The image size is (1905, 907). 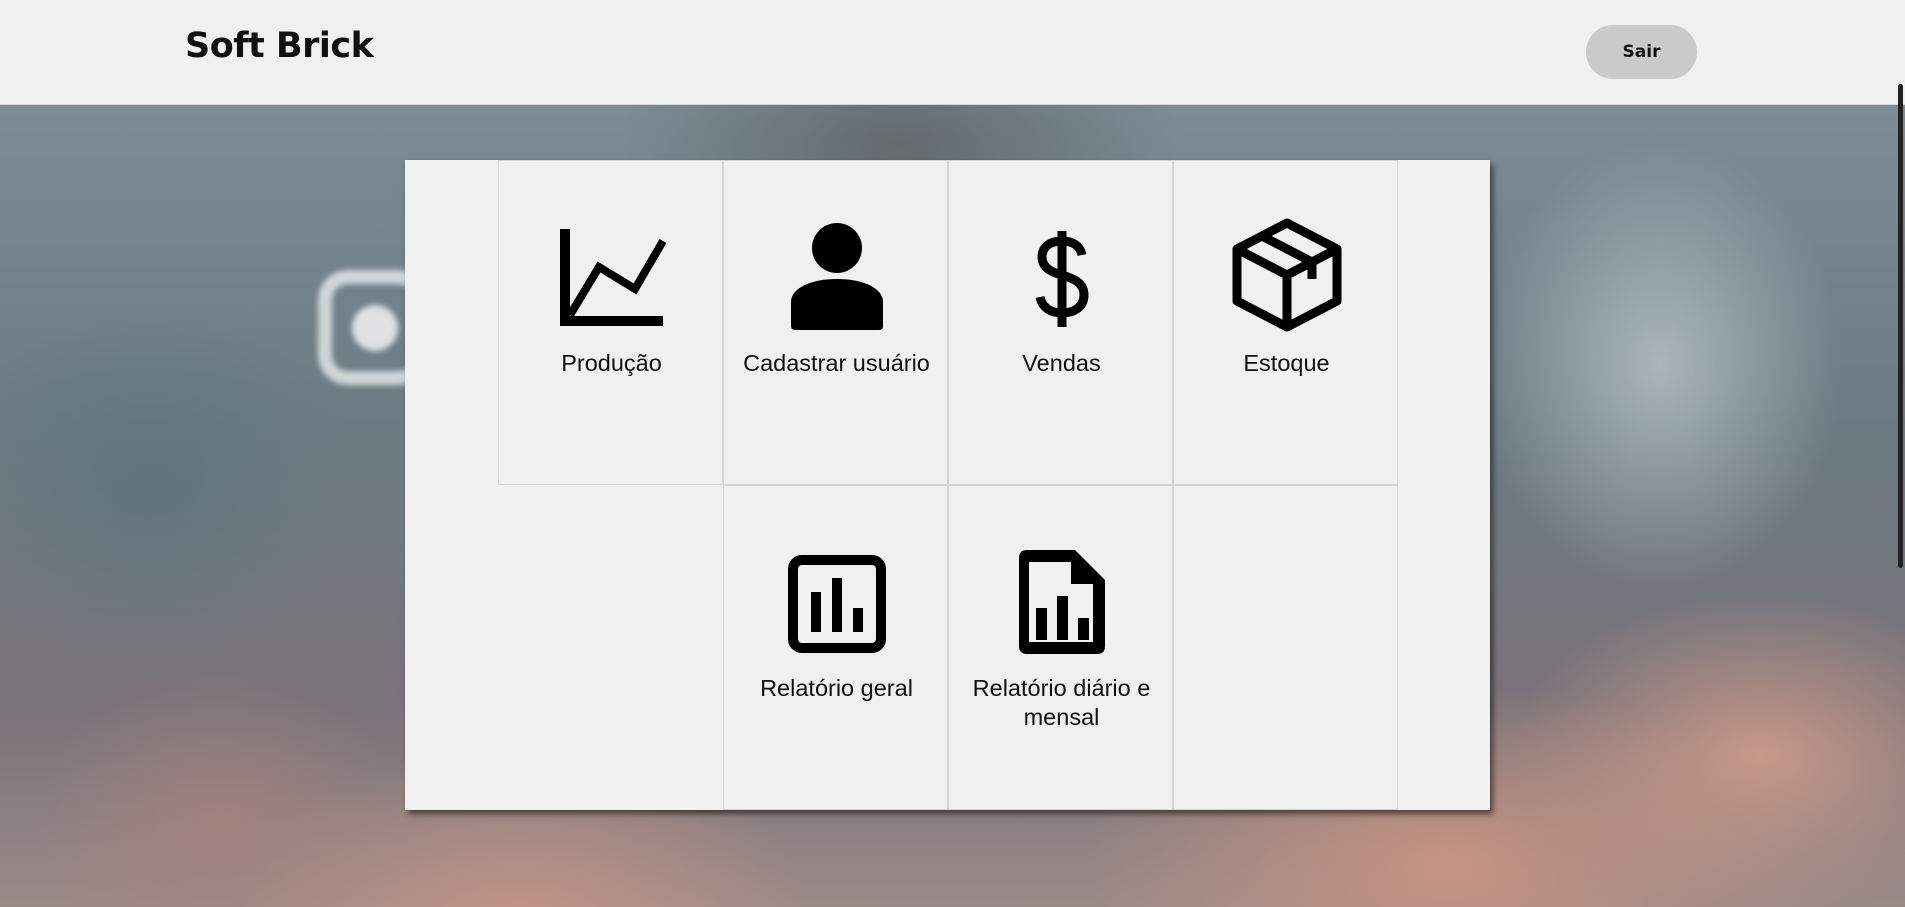 What do you see at coordinates (1061, 363) in the screenshot?
I see `tile-label: Vendas` at bounding box center [1061, 363].